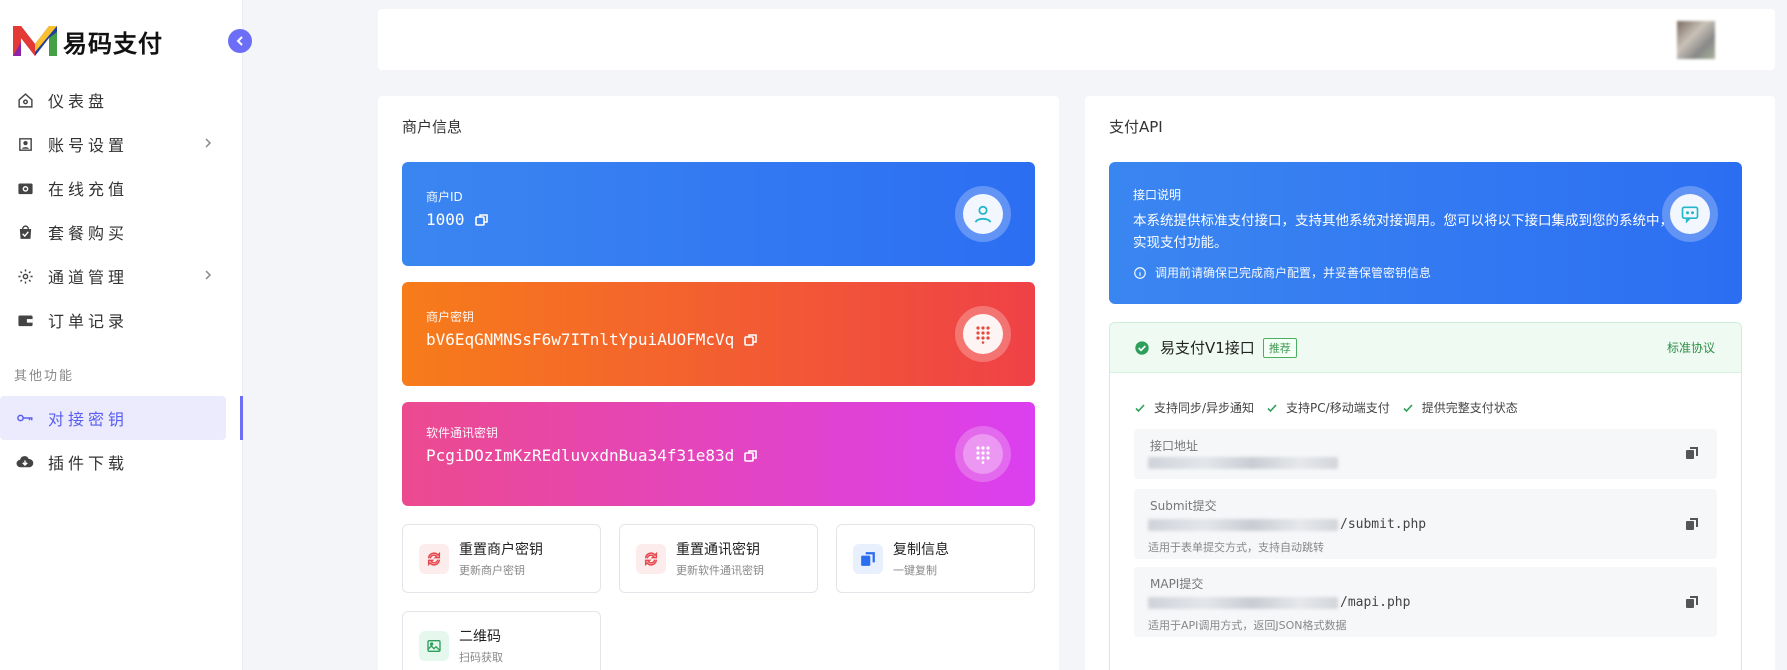 Image resolution: width=1787 pixels, height=670 pixels. Describe the element at coordinates (25, 232) in the screenshot. I see `shopping-bag-icon` at that location.